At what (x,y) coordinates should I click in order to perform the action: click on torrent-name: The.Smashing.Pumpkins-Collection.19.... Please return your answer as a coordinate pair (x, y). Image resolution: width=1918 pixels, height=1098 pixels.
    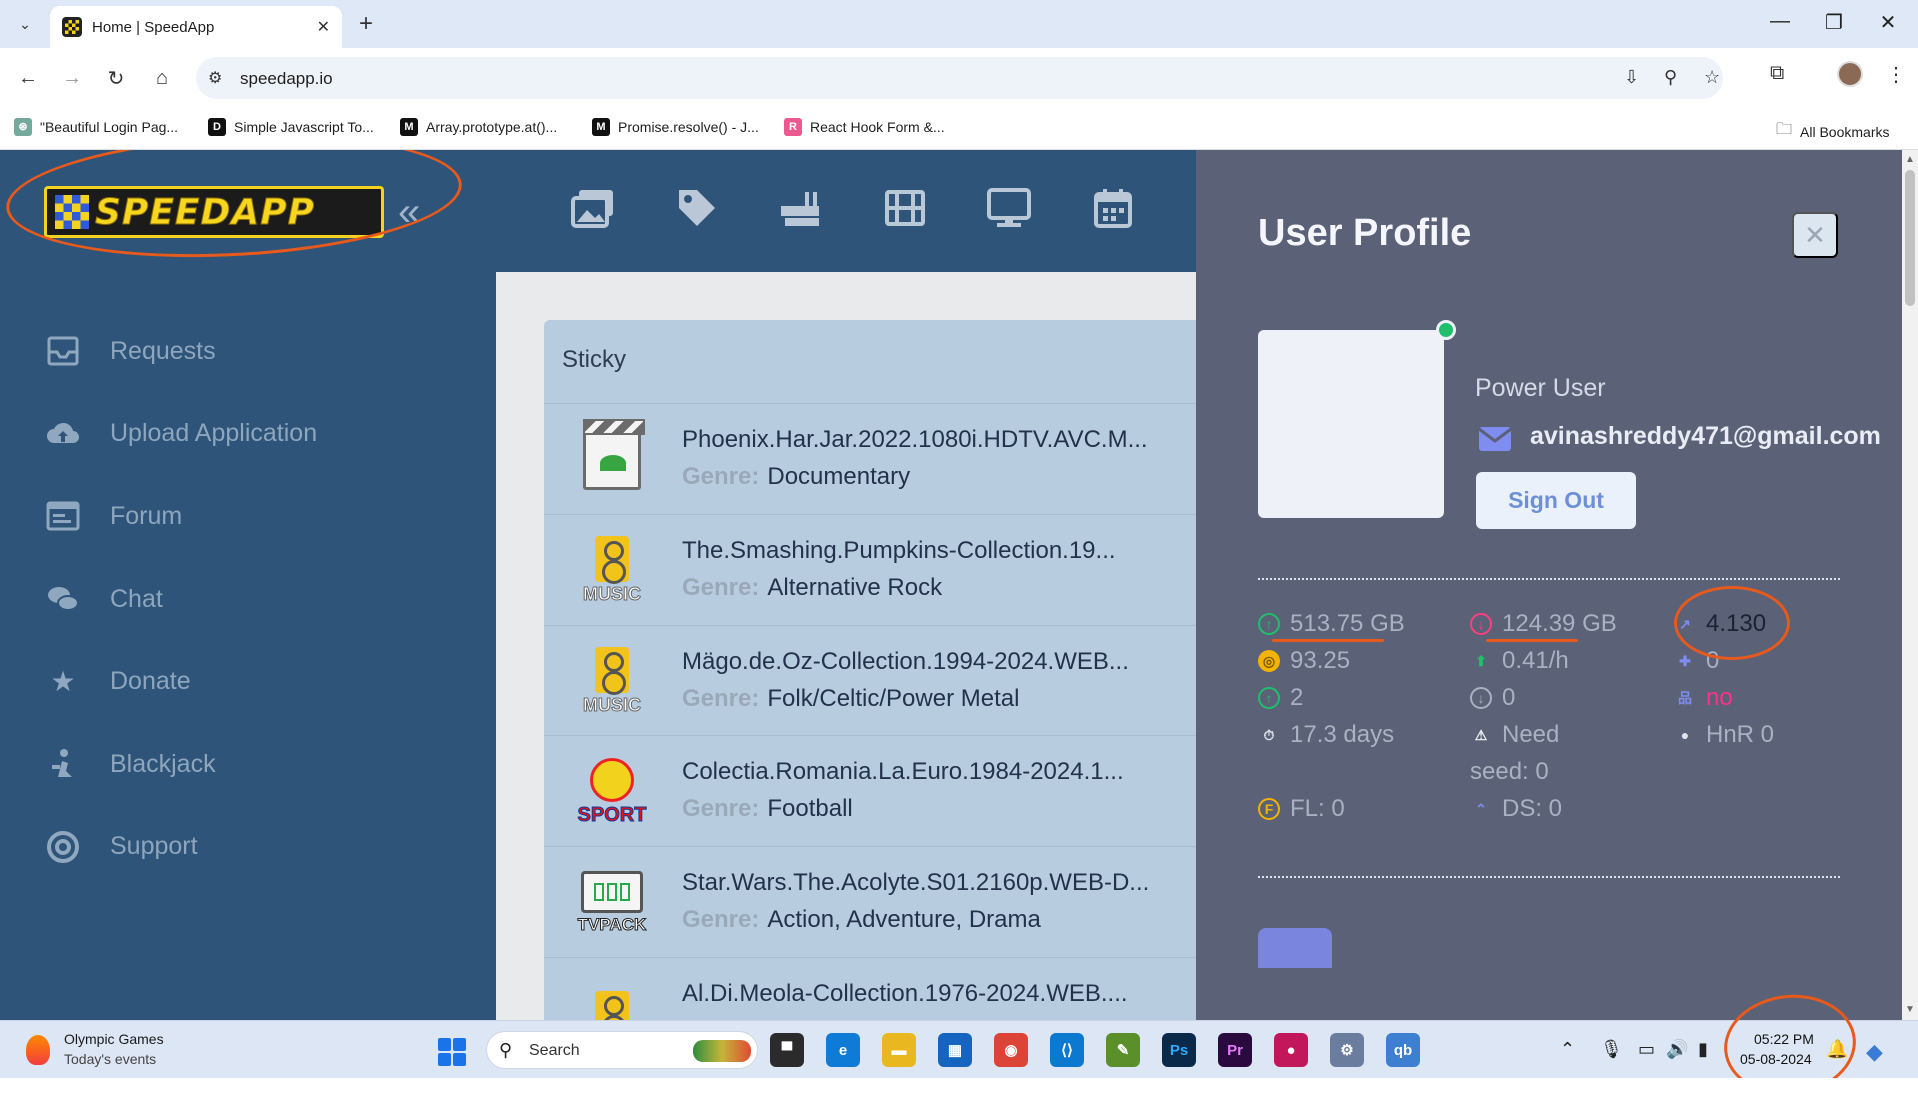
    Looking at the image, I should click on (927, 551).